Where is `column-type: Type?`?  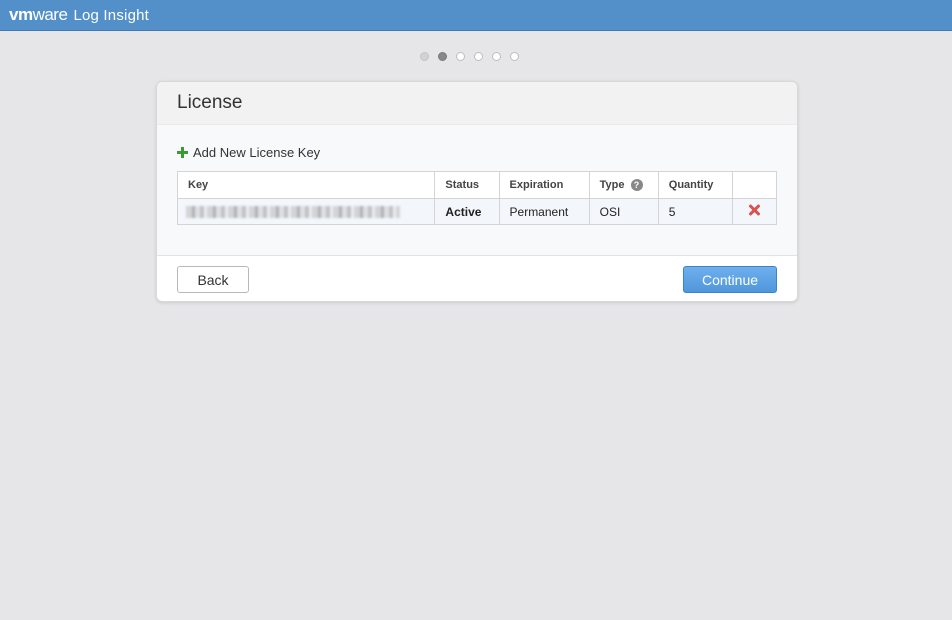 column-type: Type? is located at coordinates (623, 185).